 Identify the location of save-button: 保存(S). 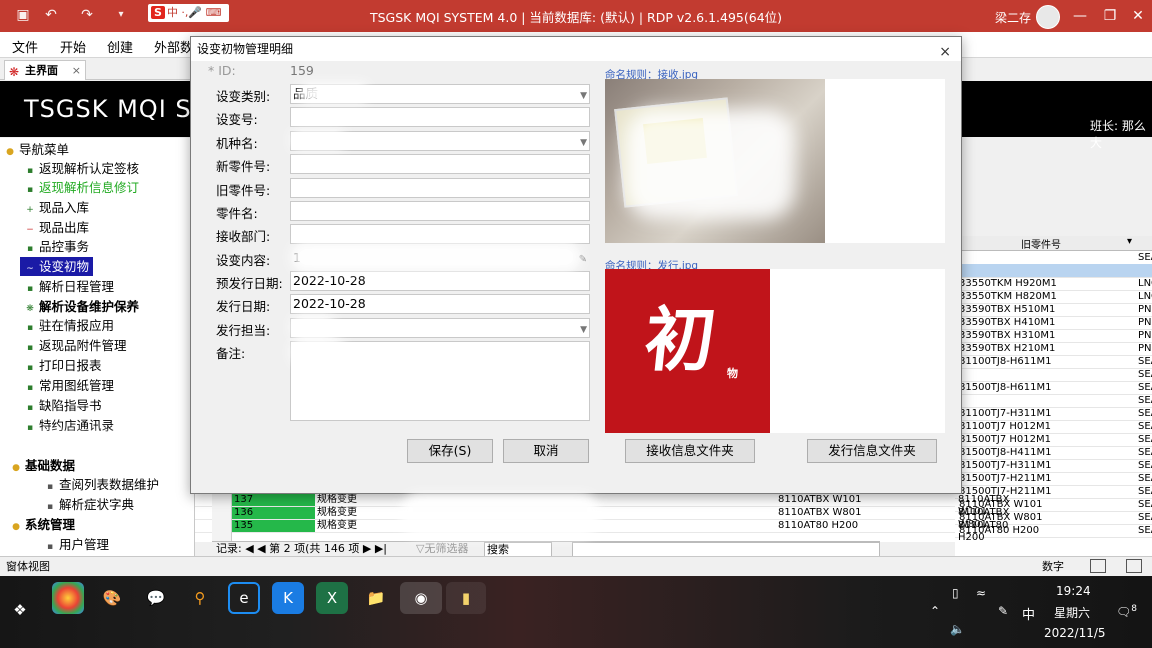
(450, 451).